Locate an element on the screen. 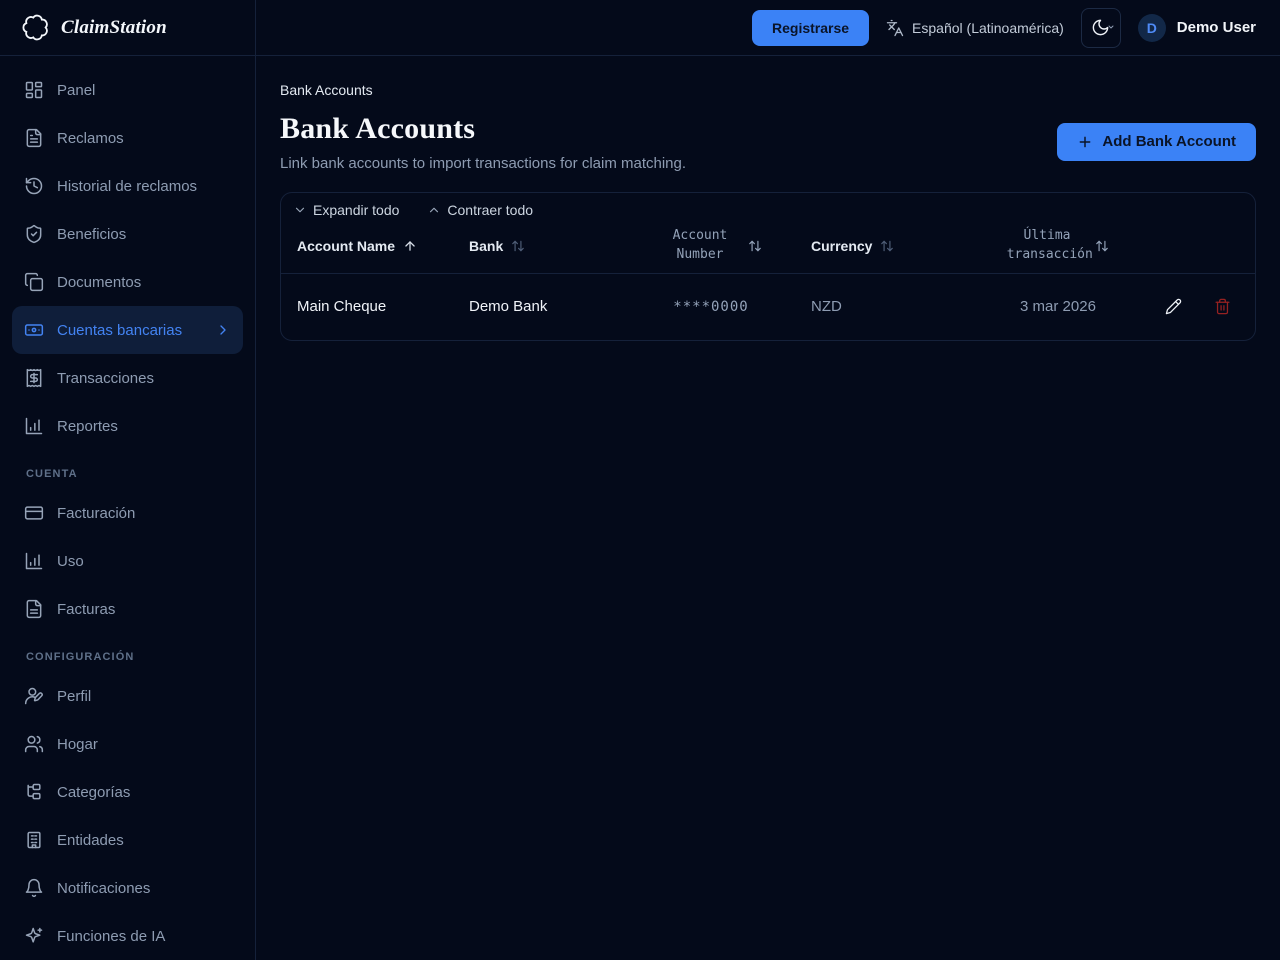 This screenshot has width=1280, height=960. sidebar-item-historial: Historial de reclamos is located at coordinates (127, 186).